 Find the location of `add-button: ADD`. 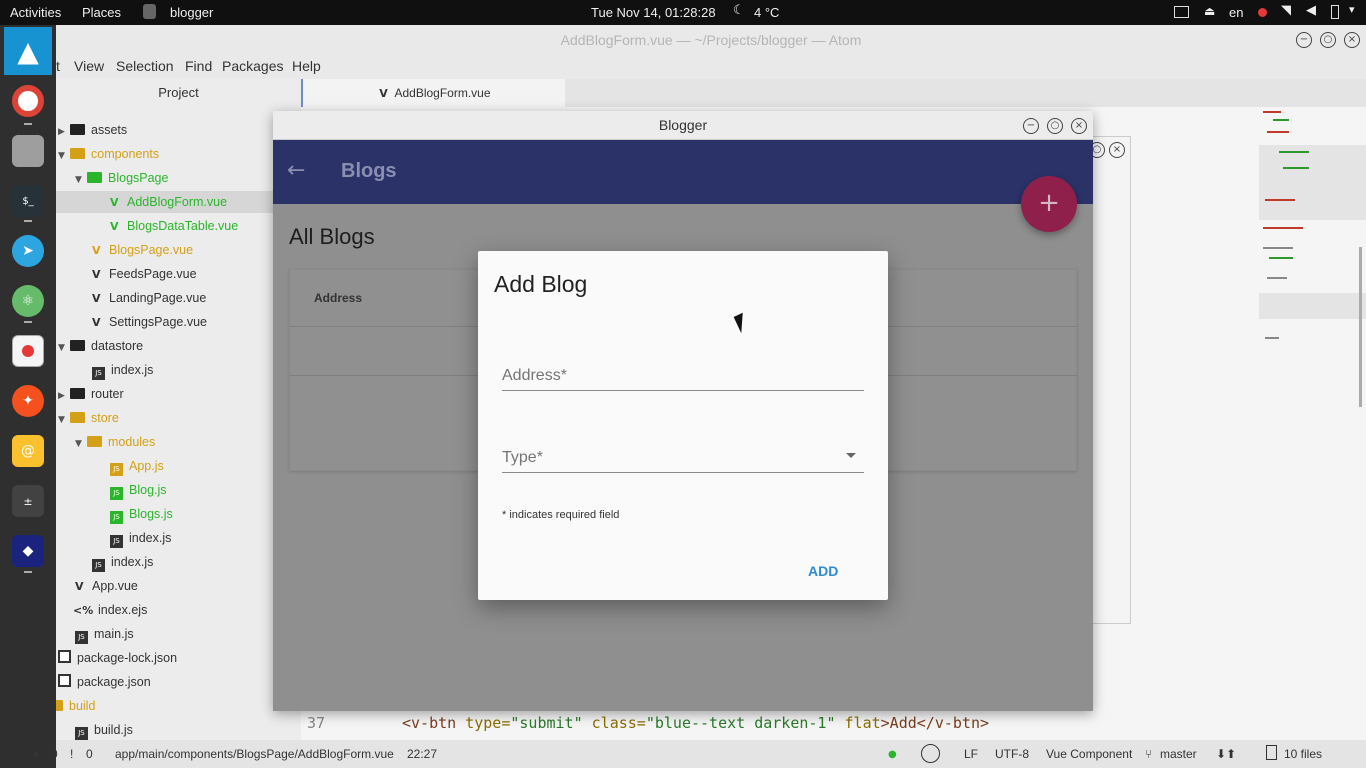

add-button: ADD is located at coordinates (823, 571).